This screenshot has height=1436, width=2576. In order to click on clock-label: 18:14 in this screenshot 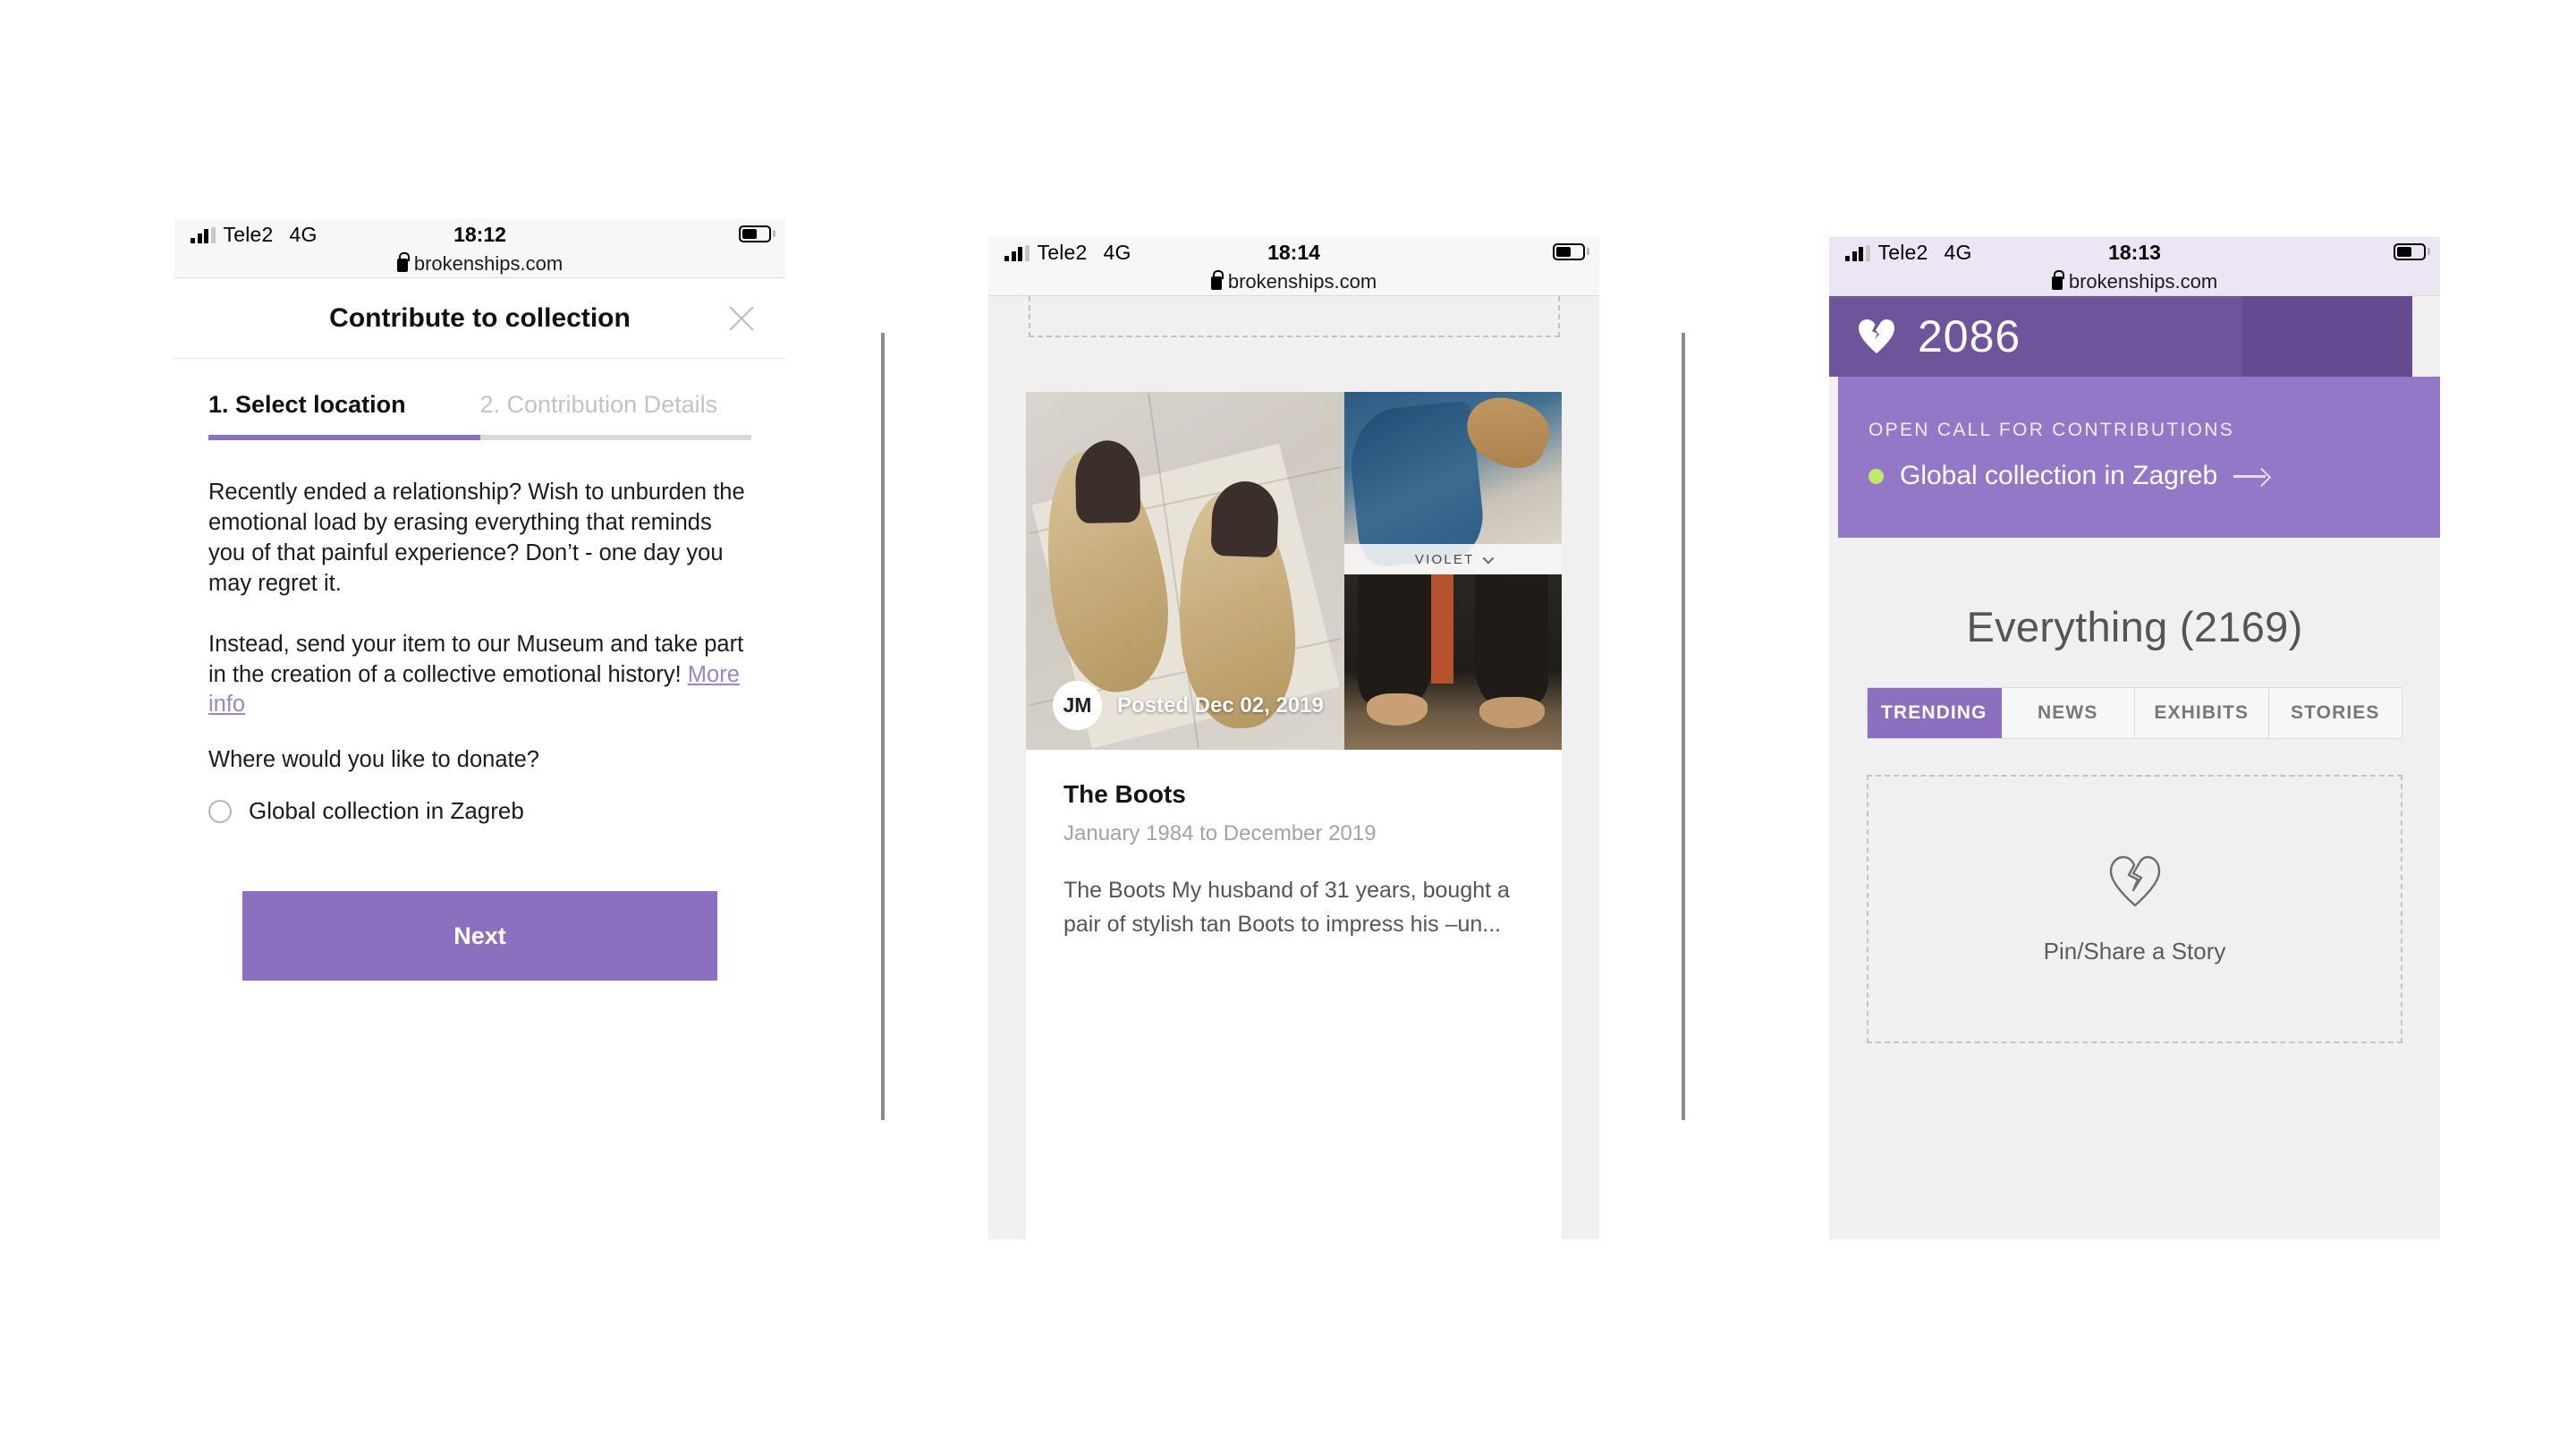, I will do `click(1293, 252)`.